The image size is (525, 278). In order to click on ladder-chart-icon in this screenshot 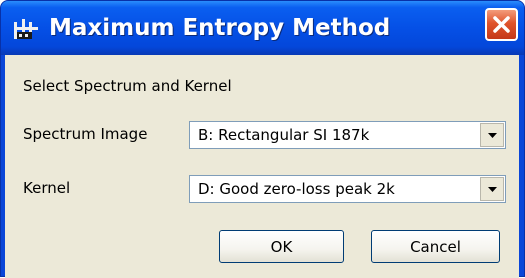, I will do `click(26, 29)`.